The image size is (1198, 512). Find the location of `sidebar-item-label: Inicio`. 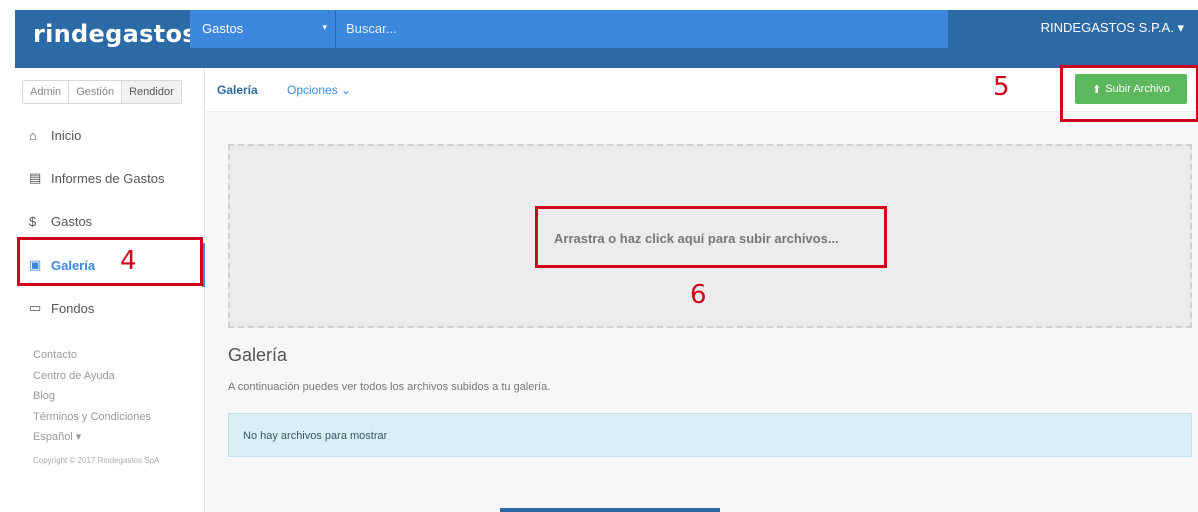

sidebar-item-label: Inicio is located at coordinates (66, 135).